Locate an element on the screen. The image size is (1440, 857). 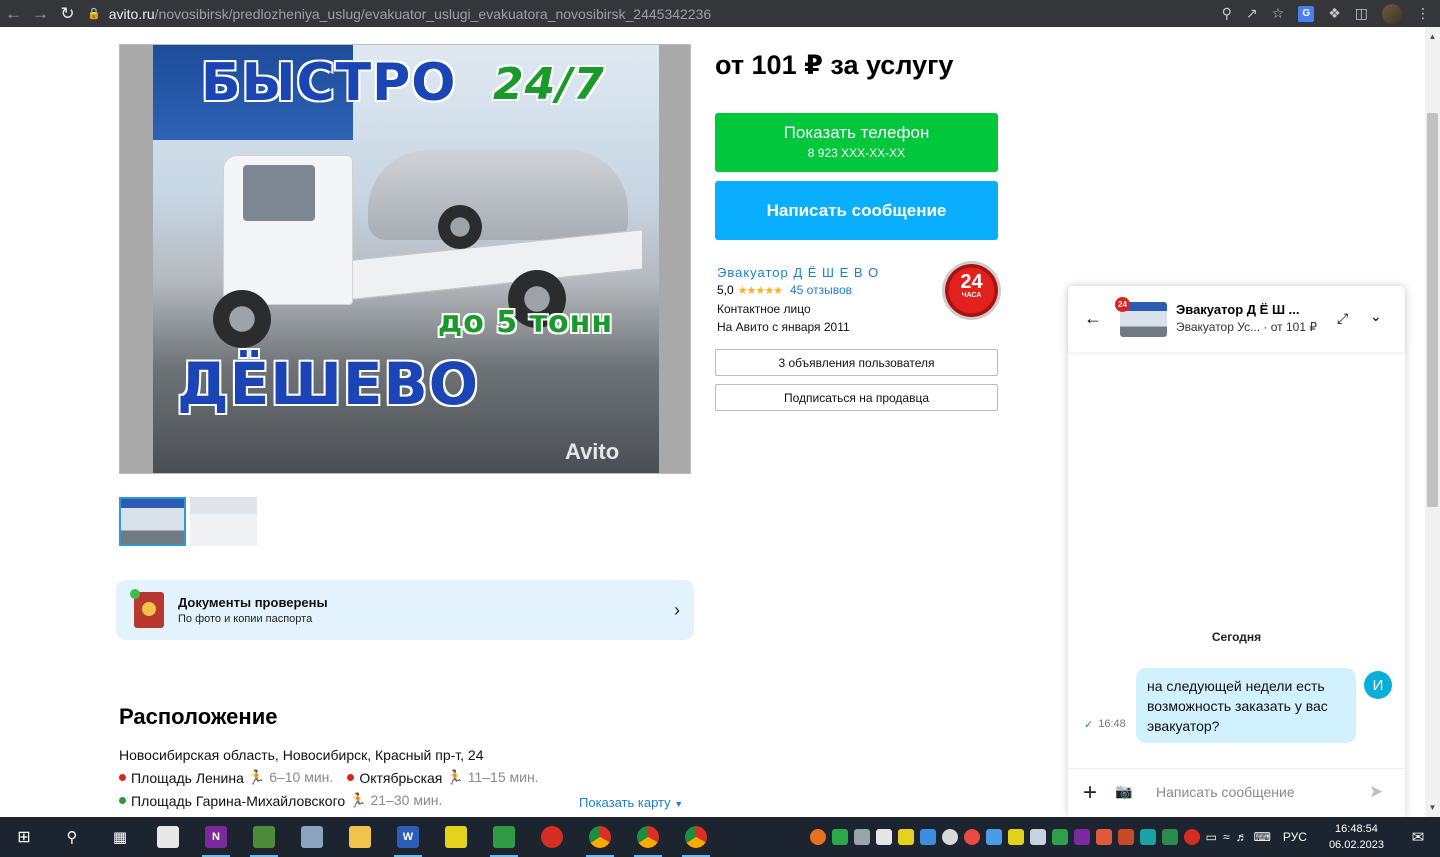
scroll-thumb is located at coordinates (1432, 310).